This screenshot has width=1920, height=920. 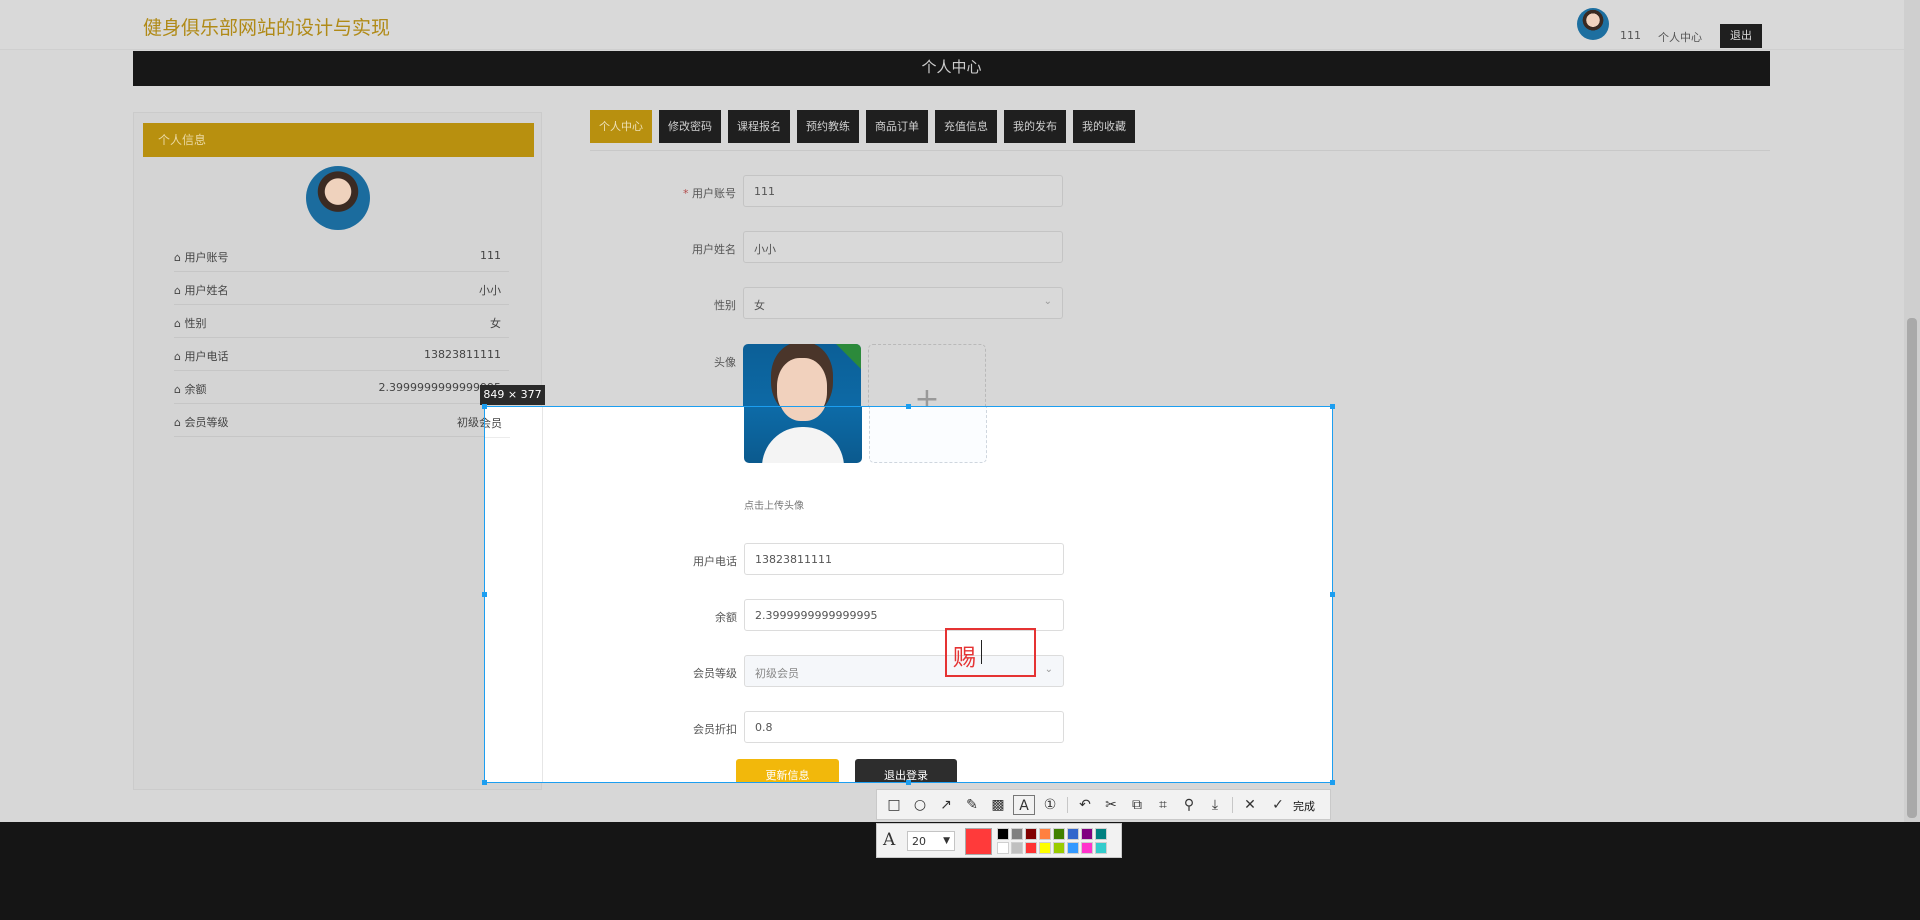 I want to click on mosaic-icon: ▩, so click(x=998, y=805).